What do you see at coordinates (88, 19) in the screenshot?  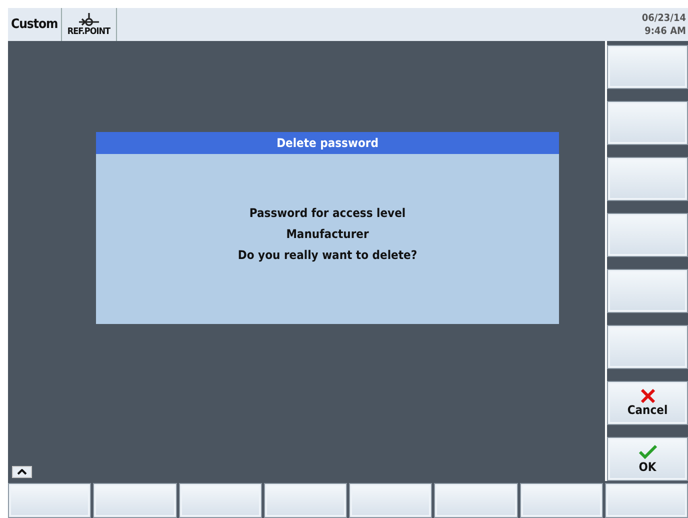 I see `reference-point-icon` at bounding box center [88, 19].